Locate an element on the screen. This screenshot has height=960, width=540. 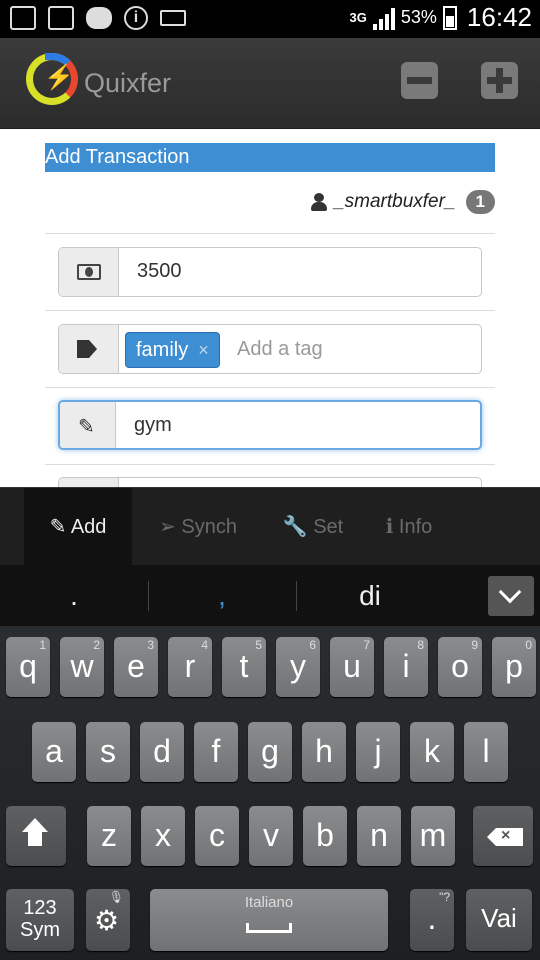
gallery-notification-icon is located at coordinates (23, 18).